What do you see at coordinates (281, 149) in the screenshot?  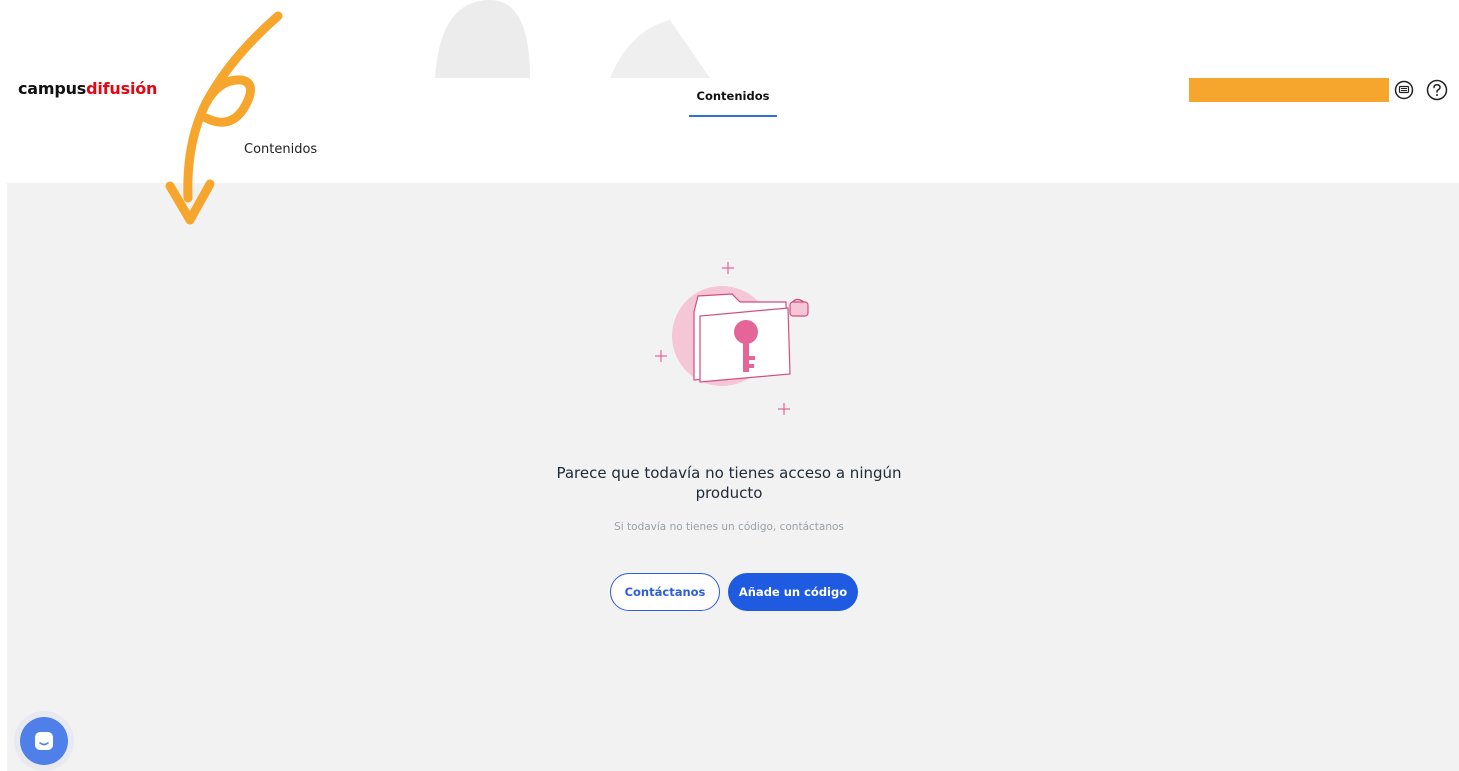 I see `page-subtitle: Contenidos` at bounding box center [281, 149].